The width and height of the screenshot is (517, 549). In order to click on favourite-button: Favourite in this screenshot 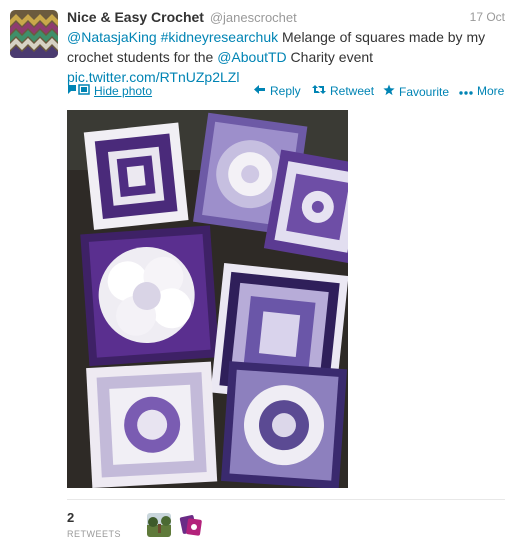, I will do `click(416, 91)`.